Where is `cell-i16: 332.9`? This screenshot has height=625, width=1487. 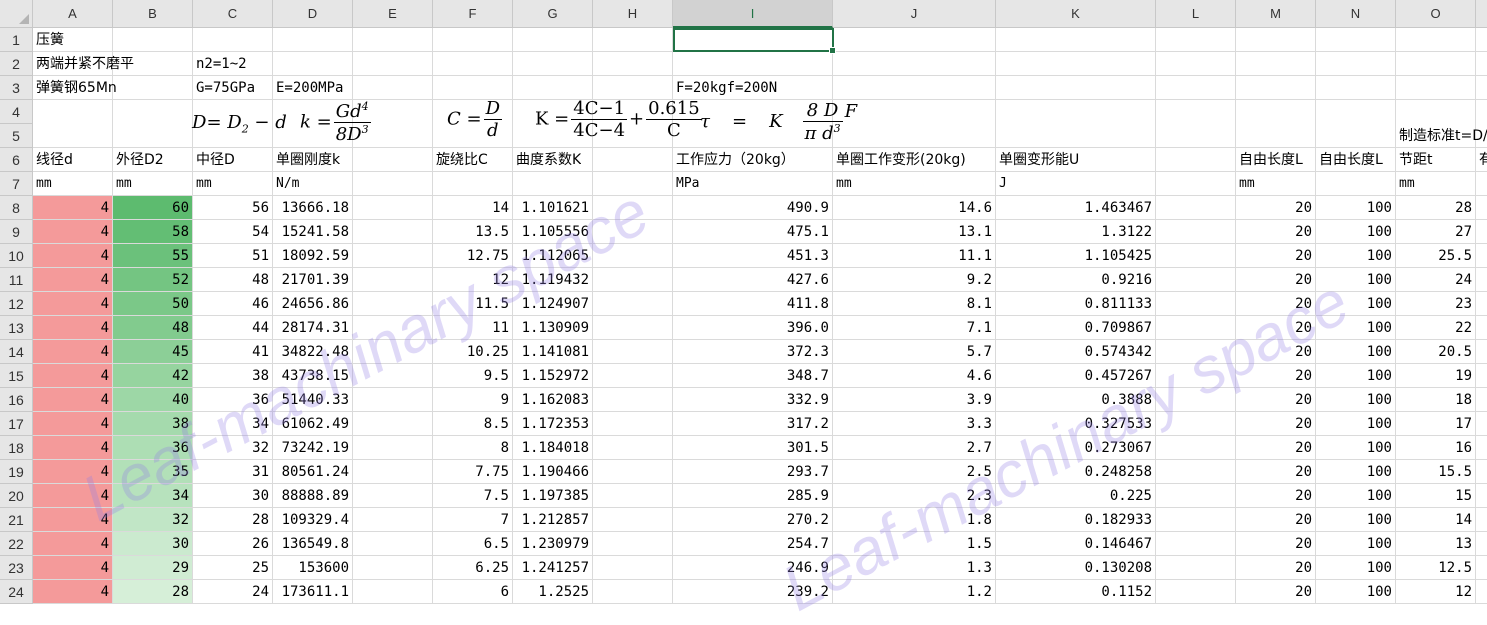
cell-i16: 332.9 is located at coordinates (753, 400).